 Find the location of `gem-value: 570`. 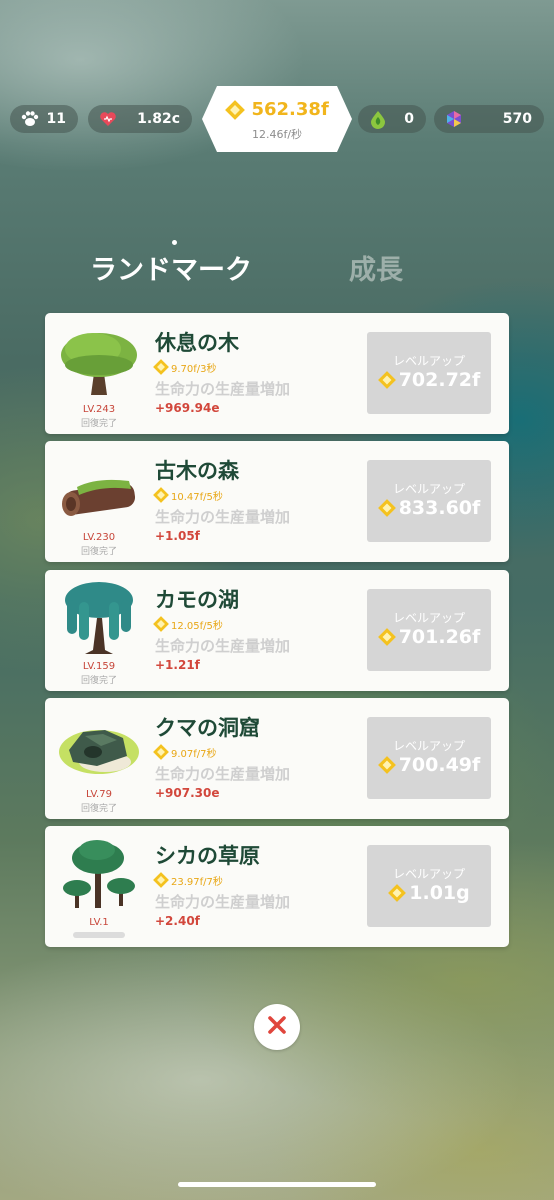

gem-value: 570 is located at coordinates (517, 119).